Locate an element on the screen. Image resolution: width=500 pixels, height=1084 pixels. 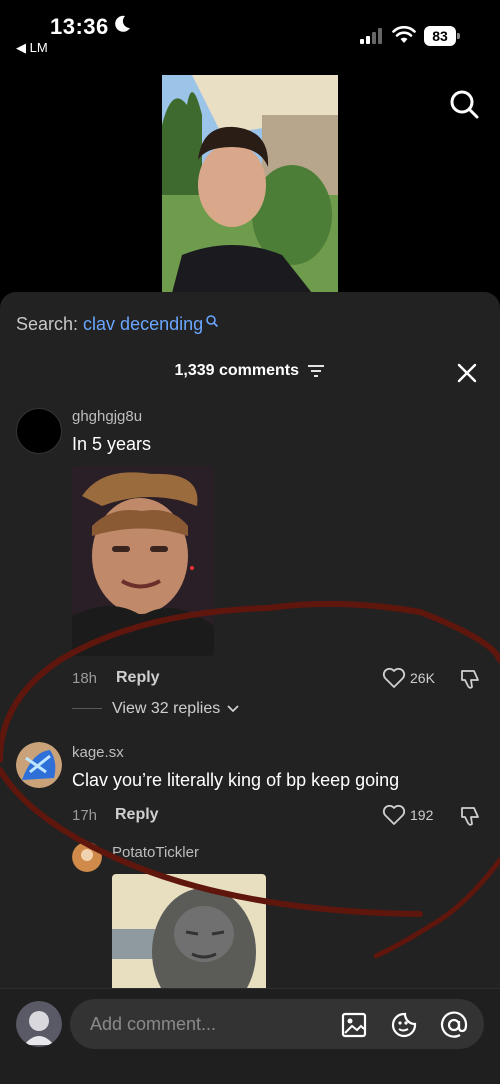
close-icon is located at coordinates (467, 373).